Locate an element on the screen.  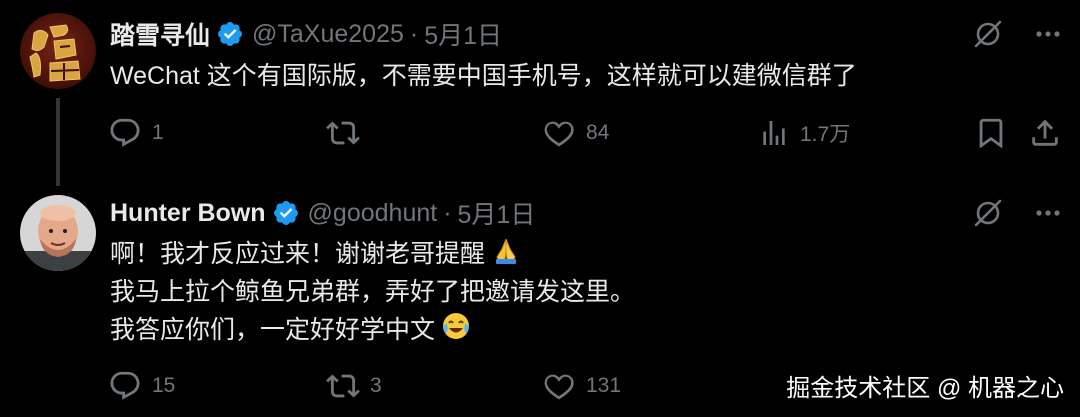
retweet-button: 3 is located at coordinates (354, 386).